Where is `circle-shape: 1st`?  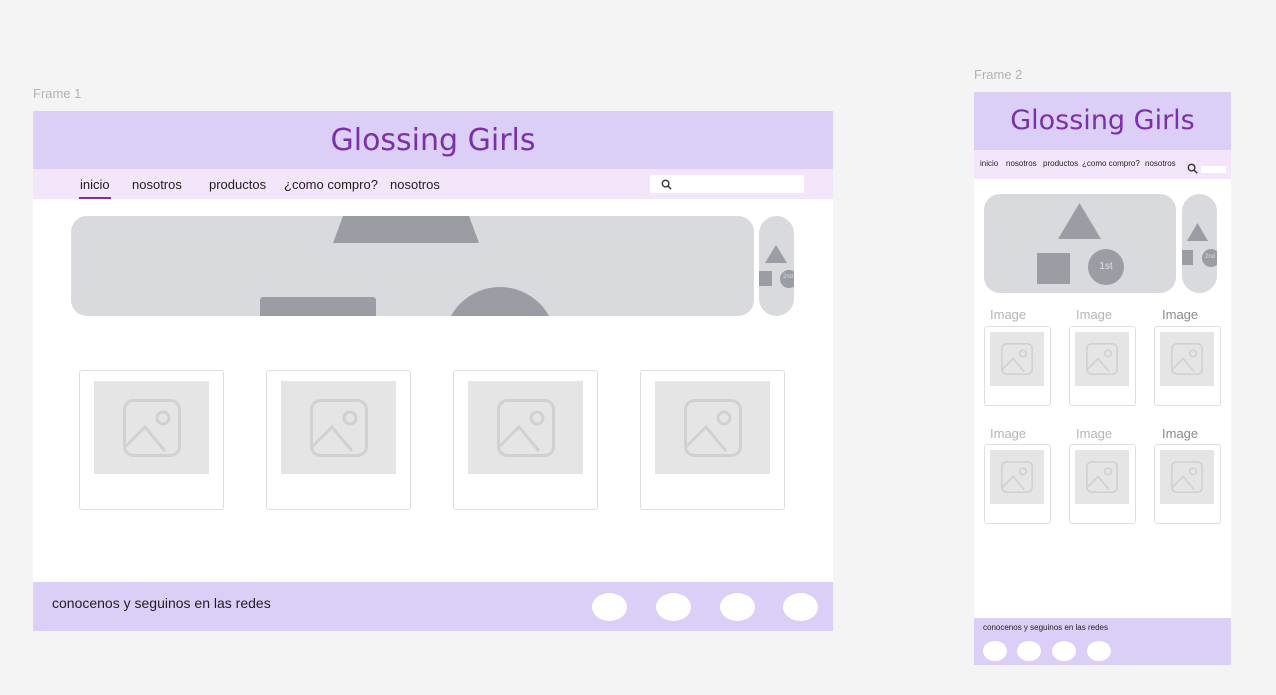 circle-shape: 1st is located at coordinates (1106, 267).